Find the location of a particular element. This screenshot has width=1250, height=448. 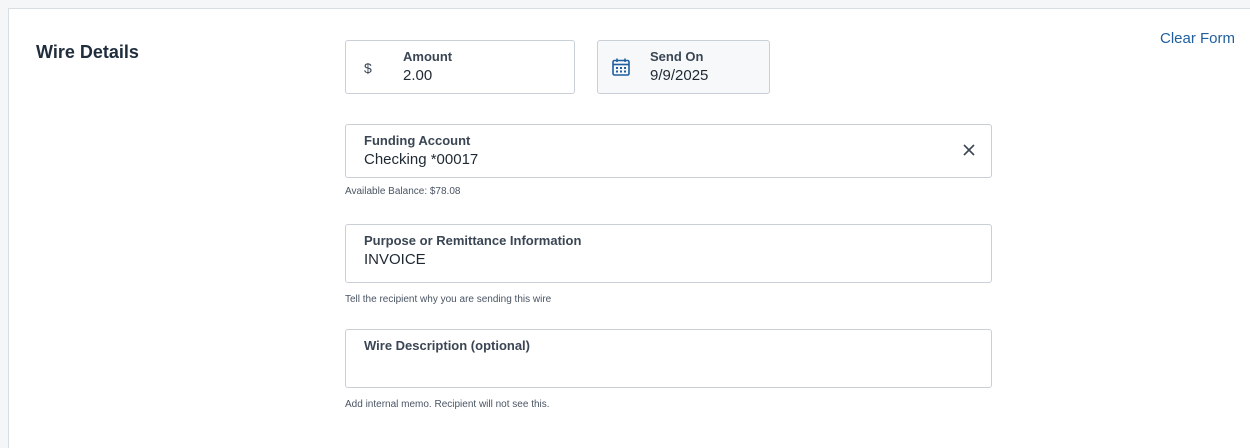

purpose-value: INVOICE is located at coordinates (395, 259).